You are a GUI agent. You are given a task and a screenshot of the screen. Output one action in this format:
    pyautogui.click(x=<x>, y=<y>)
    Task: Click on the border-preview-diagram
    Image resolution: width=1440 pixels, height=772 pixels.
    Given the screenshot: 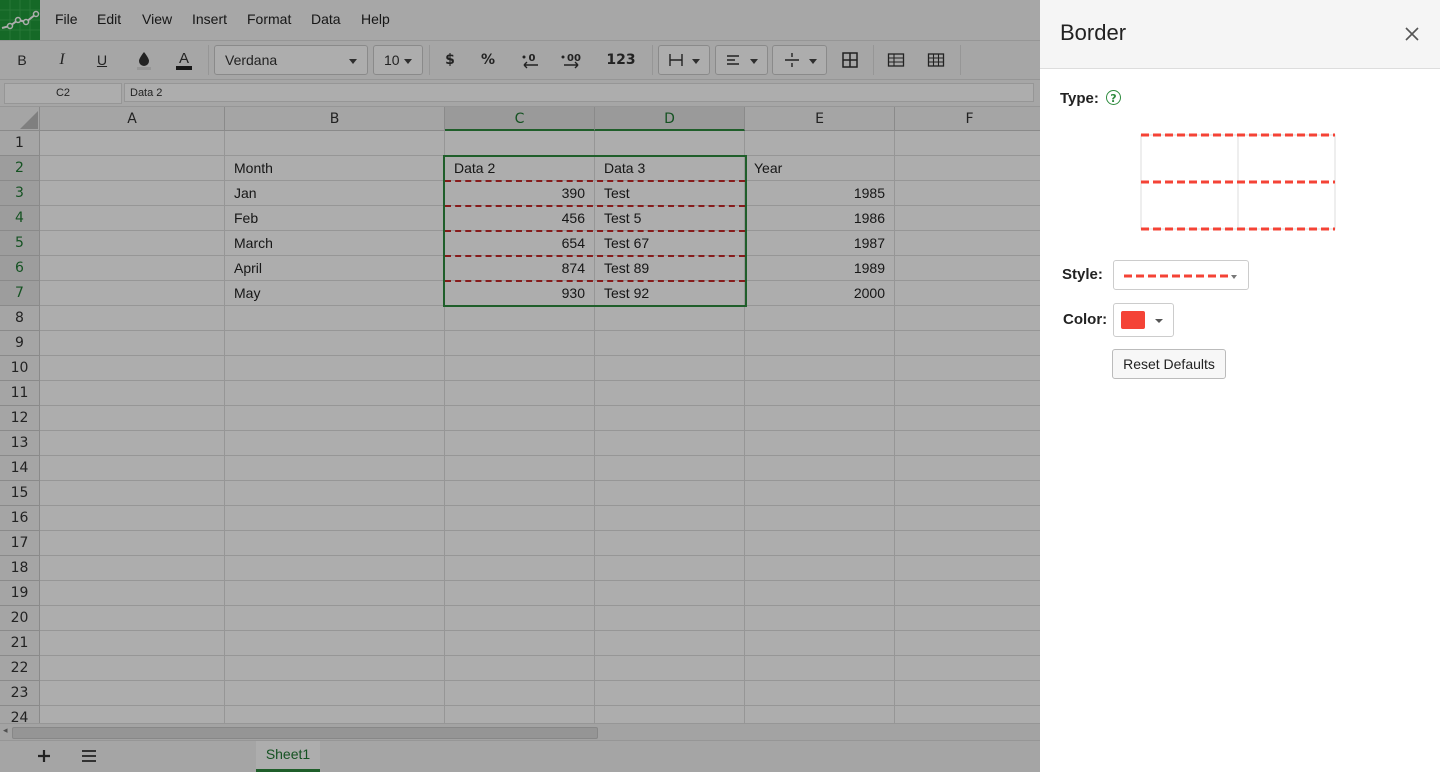 What is the action you would take?
    pyautogui.click(x=1238, y=182)
    